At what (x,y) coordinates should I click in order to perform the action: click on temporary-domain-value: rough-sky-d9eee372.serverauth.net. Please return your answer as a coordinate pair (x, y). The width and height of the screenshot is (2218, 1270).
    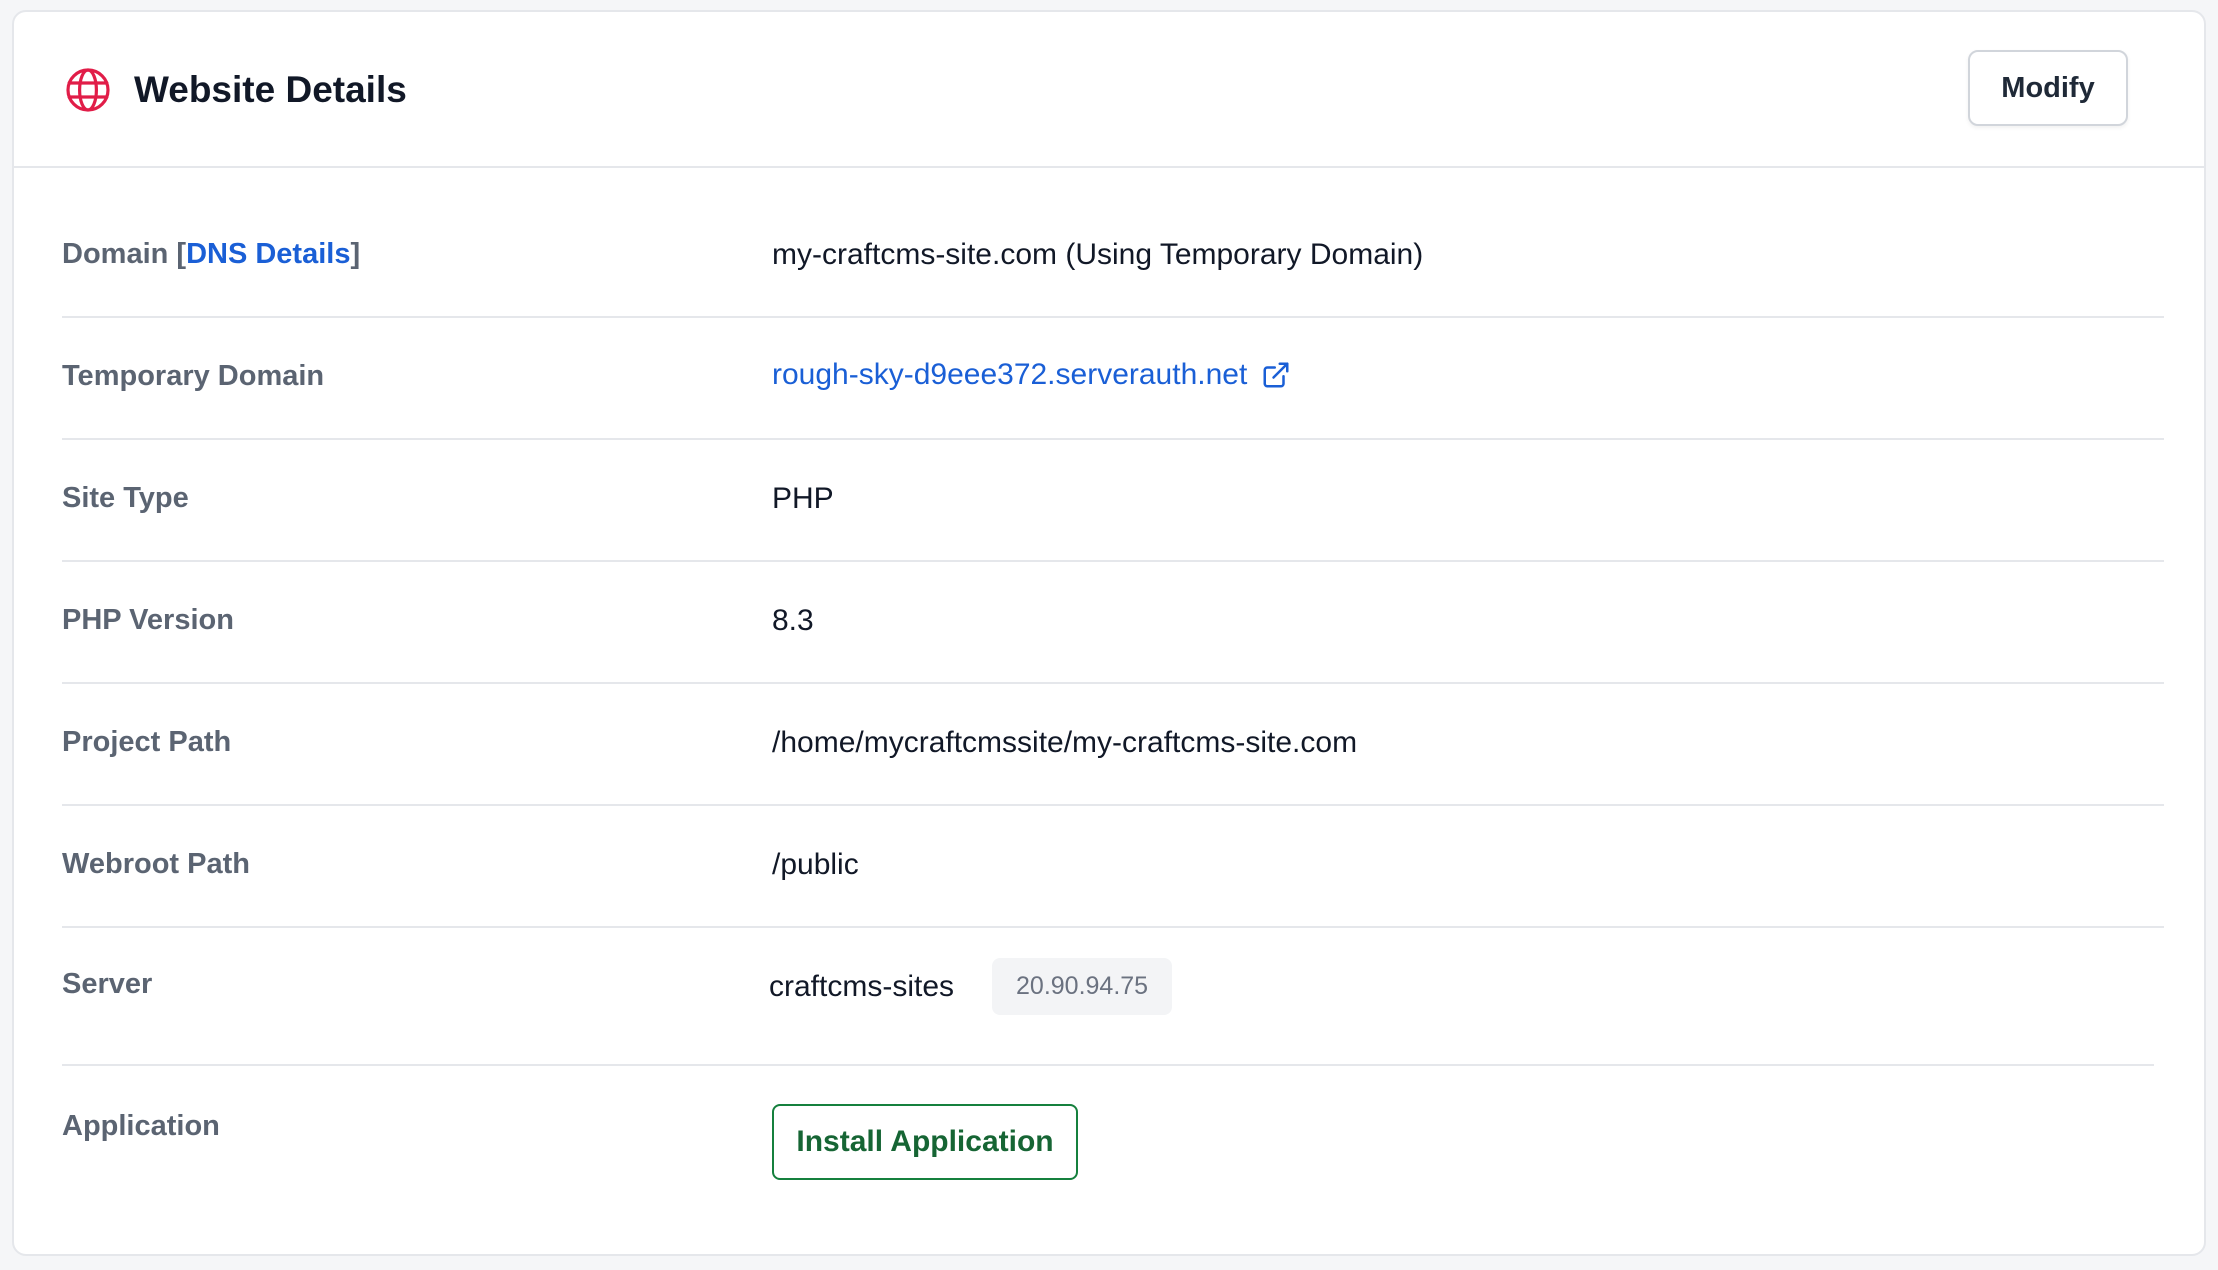
    Looking at the image, I should click on (1031, 375).